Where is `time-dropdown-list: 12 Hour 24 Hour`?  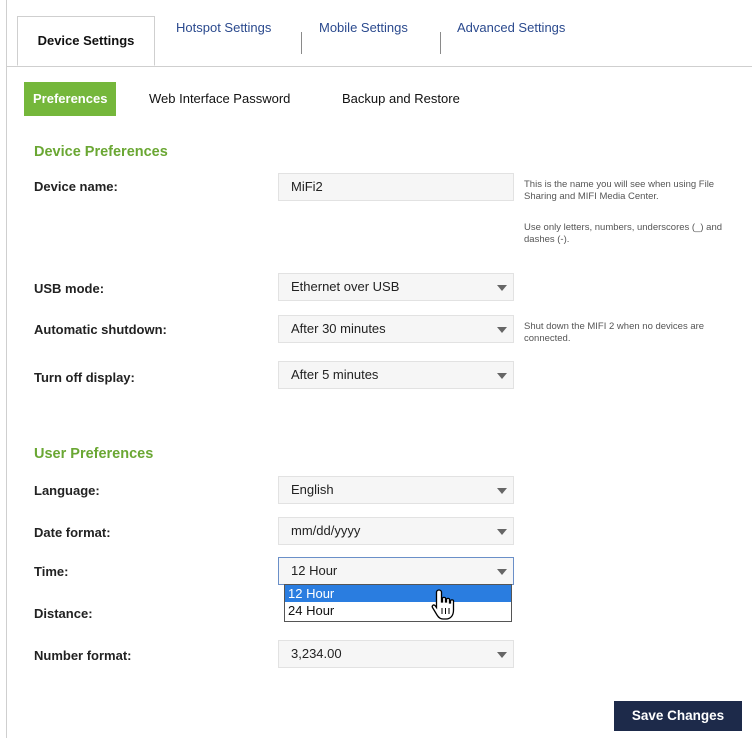 time-dropdown-list: 12 Hour 24 Hour is located at coordinates (398, 603).